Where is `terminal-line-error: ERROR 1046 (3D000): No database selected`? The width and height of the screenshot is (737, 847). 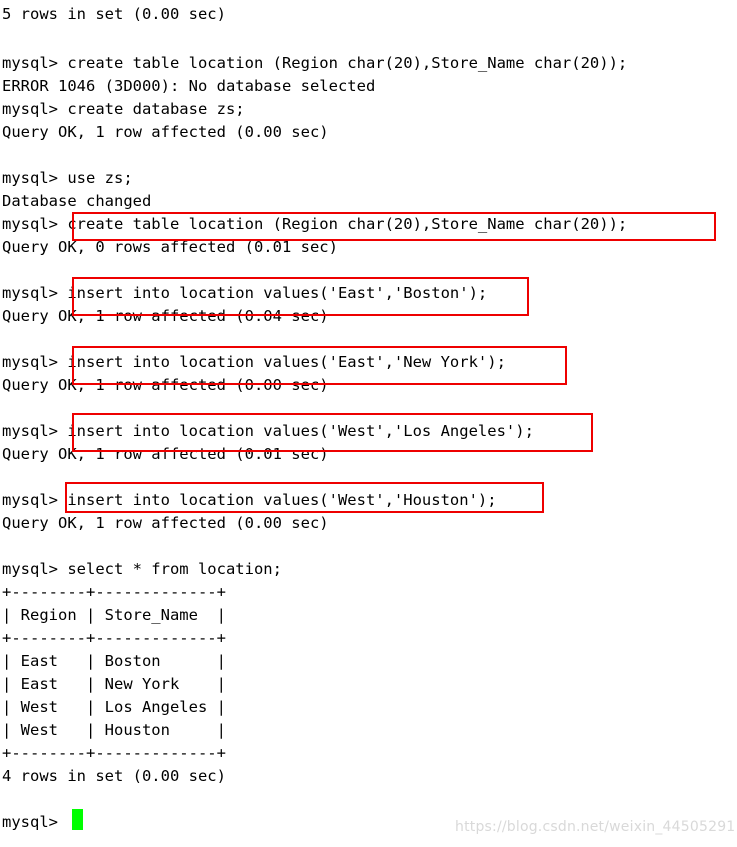
terminal-line-error: ERROR 1046 (3D000): No database selected is located at coordinates (189, 86).